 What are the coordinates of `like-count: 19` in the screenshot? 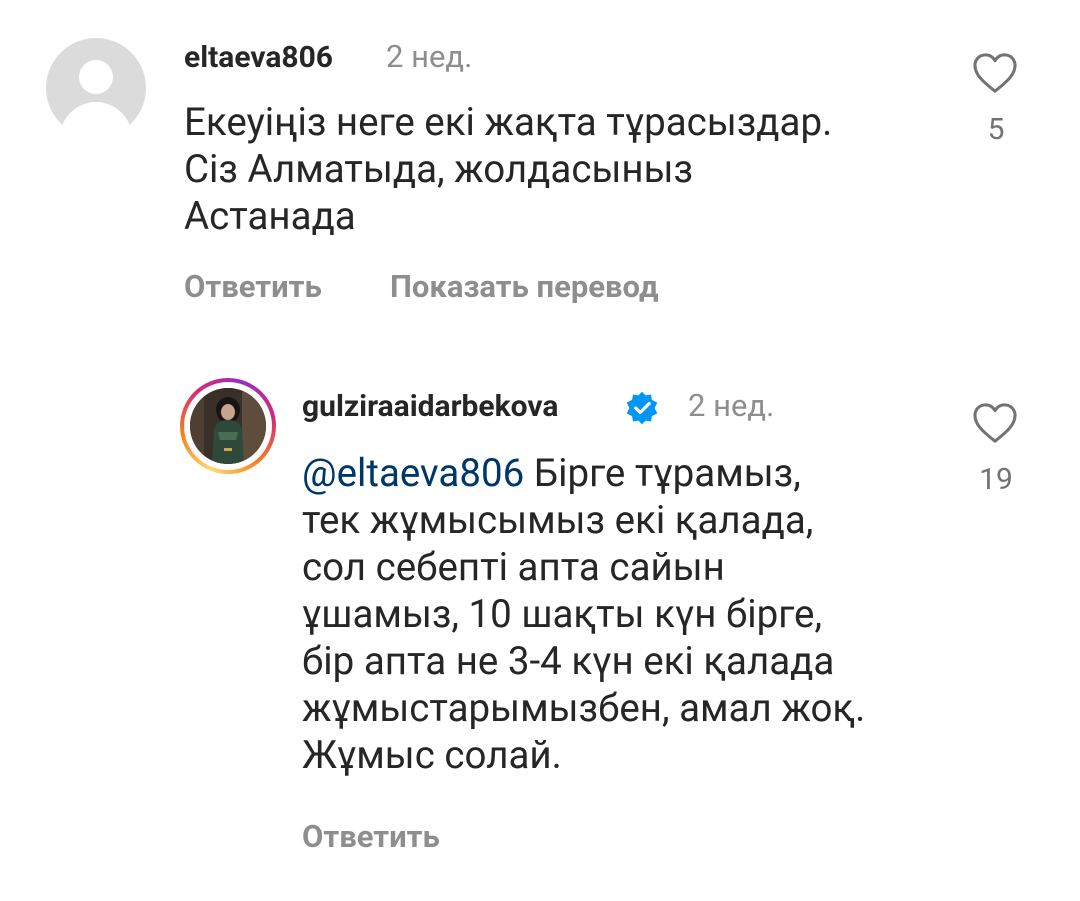 It's located at (996, 479).